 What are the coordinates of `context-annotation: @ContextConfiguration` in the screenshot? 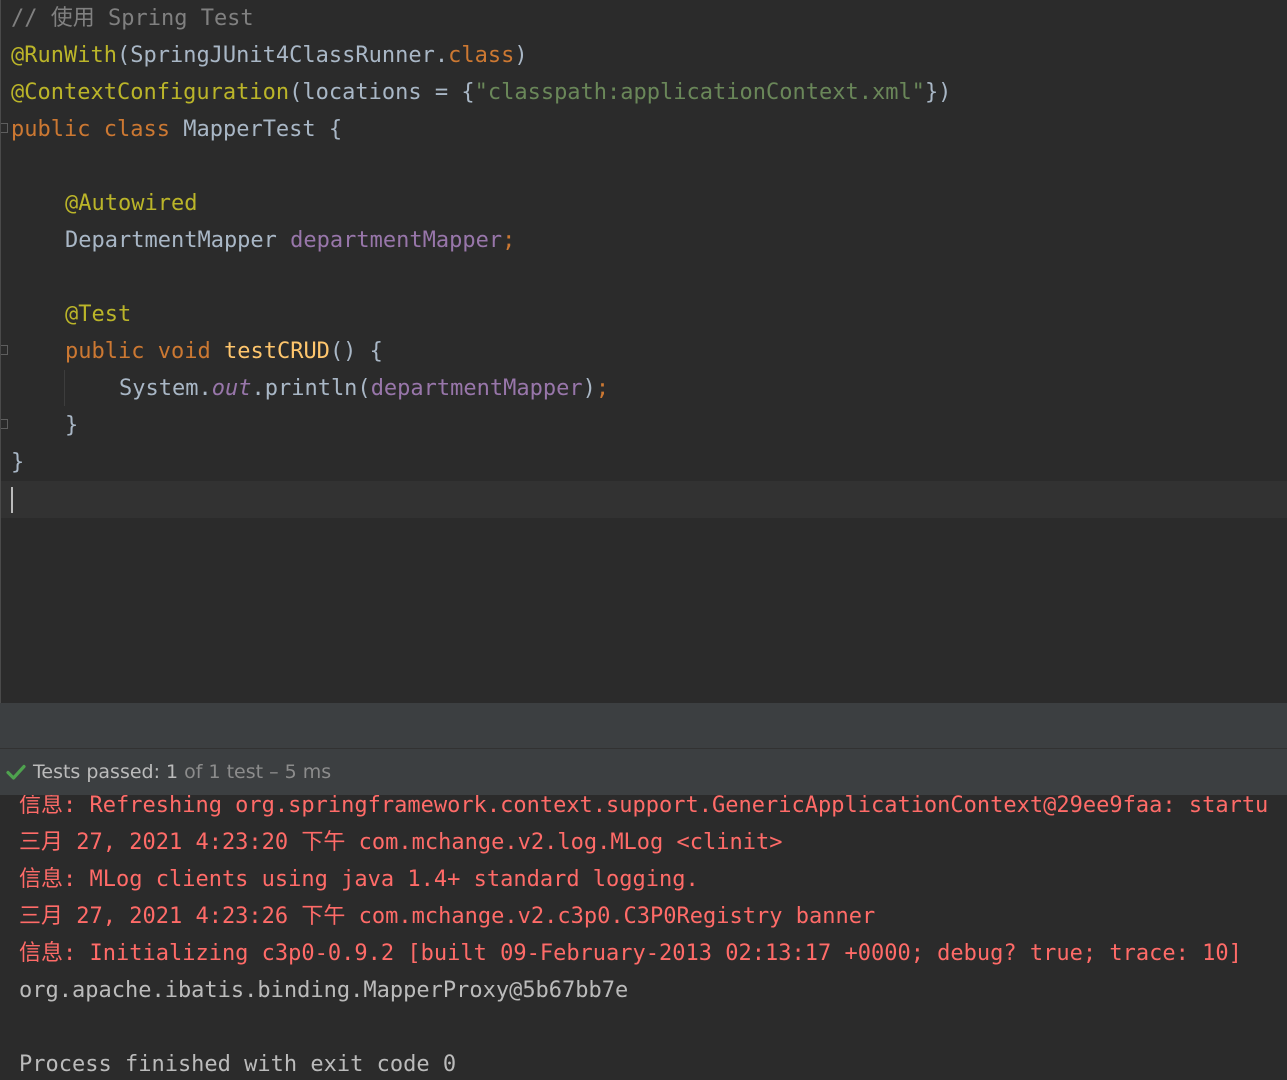 It's located at (150, 92).